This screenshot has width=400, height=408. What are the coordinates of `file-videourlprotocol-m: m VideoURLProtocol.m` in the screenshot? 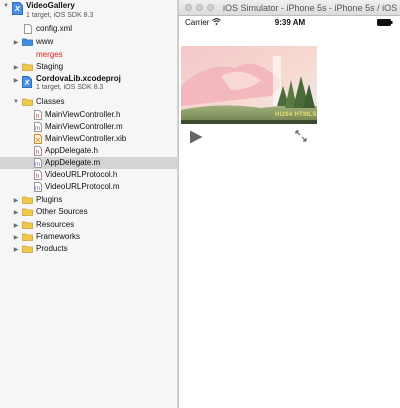 It's located at (89, 187).